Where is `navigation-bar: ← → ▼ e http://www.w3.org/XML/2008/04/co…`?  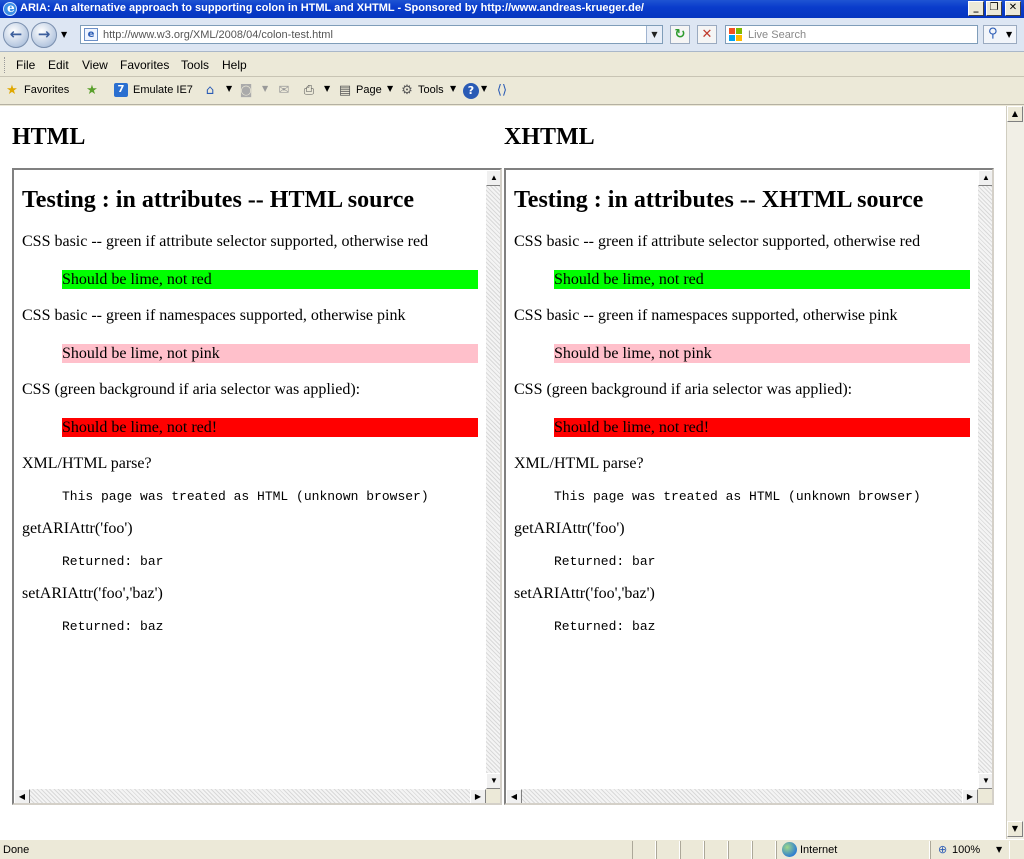
navigation-bar: ← → ▼ e http://www.w3.org/XML/2008/04/co… is located at coordinates (512, 35).